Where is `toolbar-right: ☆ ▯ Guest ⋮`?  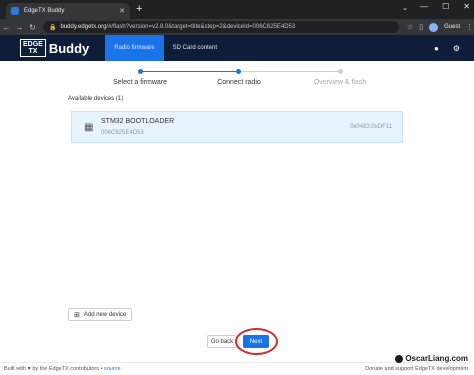
toolbar-right: ☆ ▯ Guest ⋮ is located at coordinates (440, 27).